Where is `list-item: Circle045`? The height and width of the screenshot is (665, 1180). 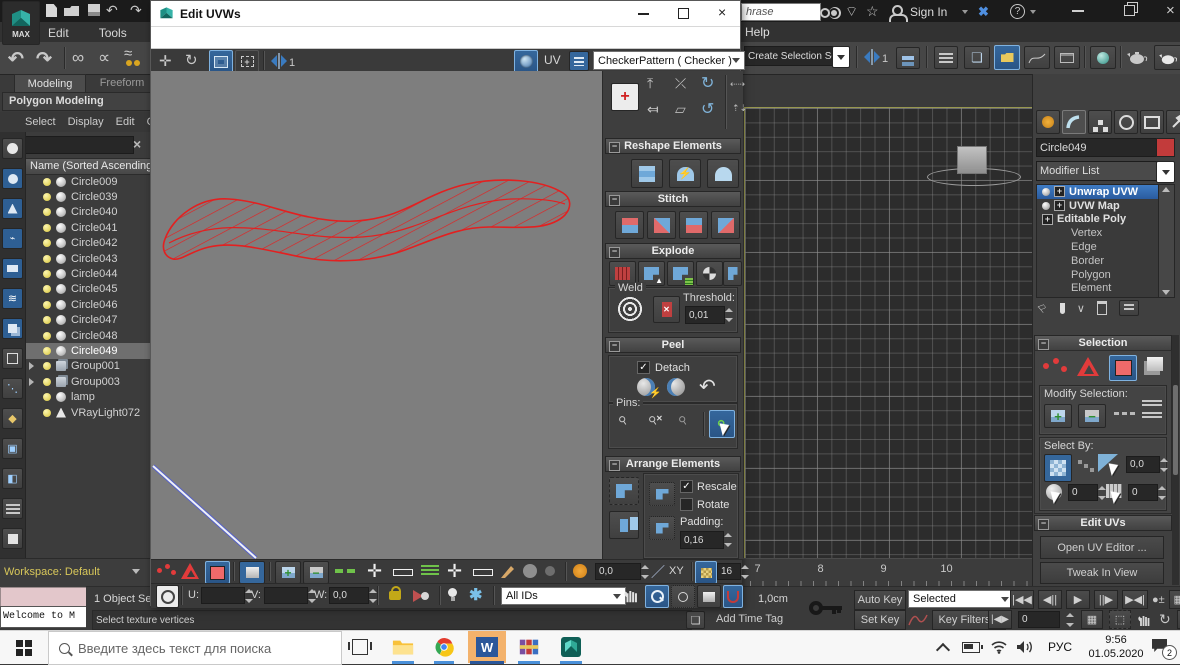
list-item: Circle045 is located at coordinates (88, 289).